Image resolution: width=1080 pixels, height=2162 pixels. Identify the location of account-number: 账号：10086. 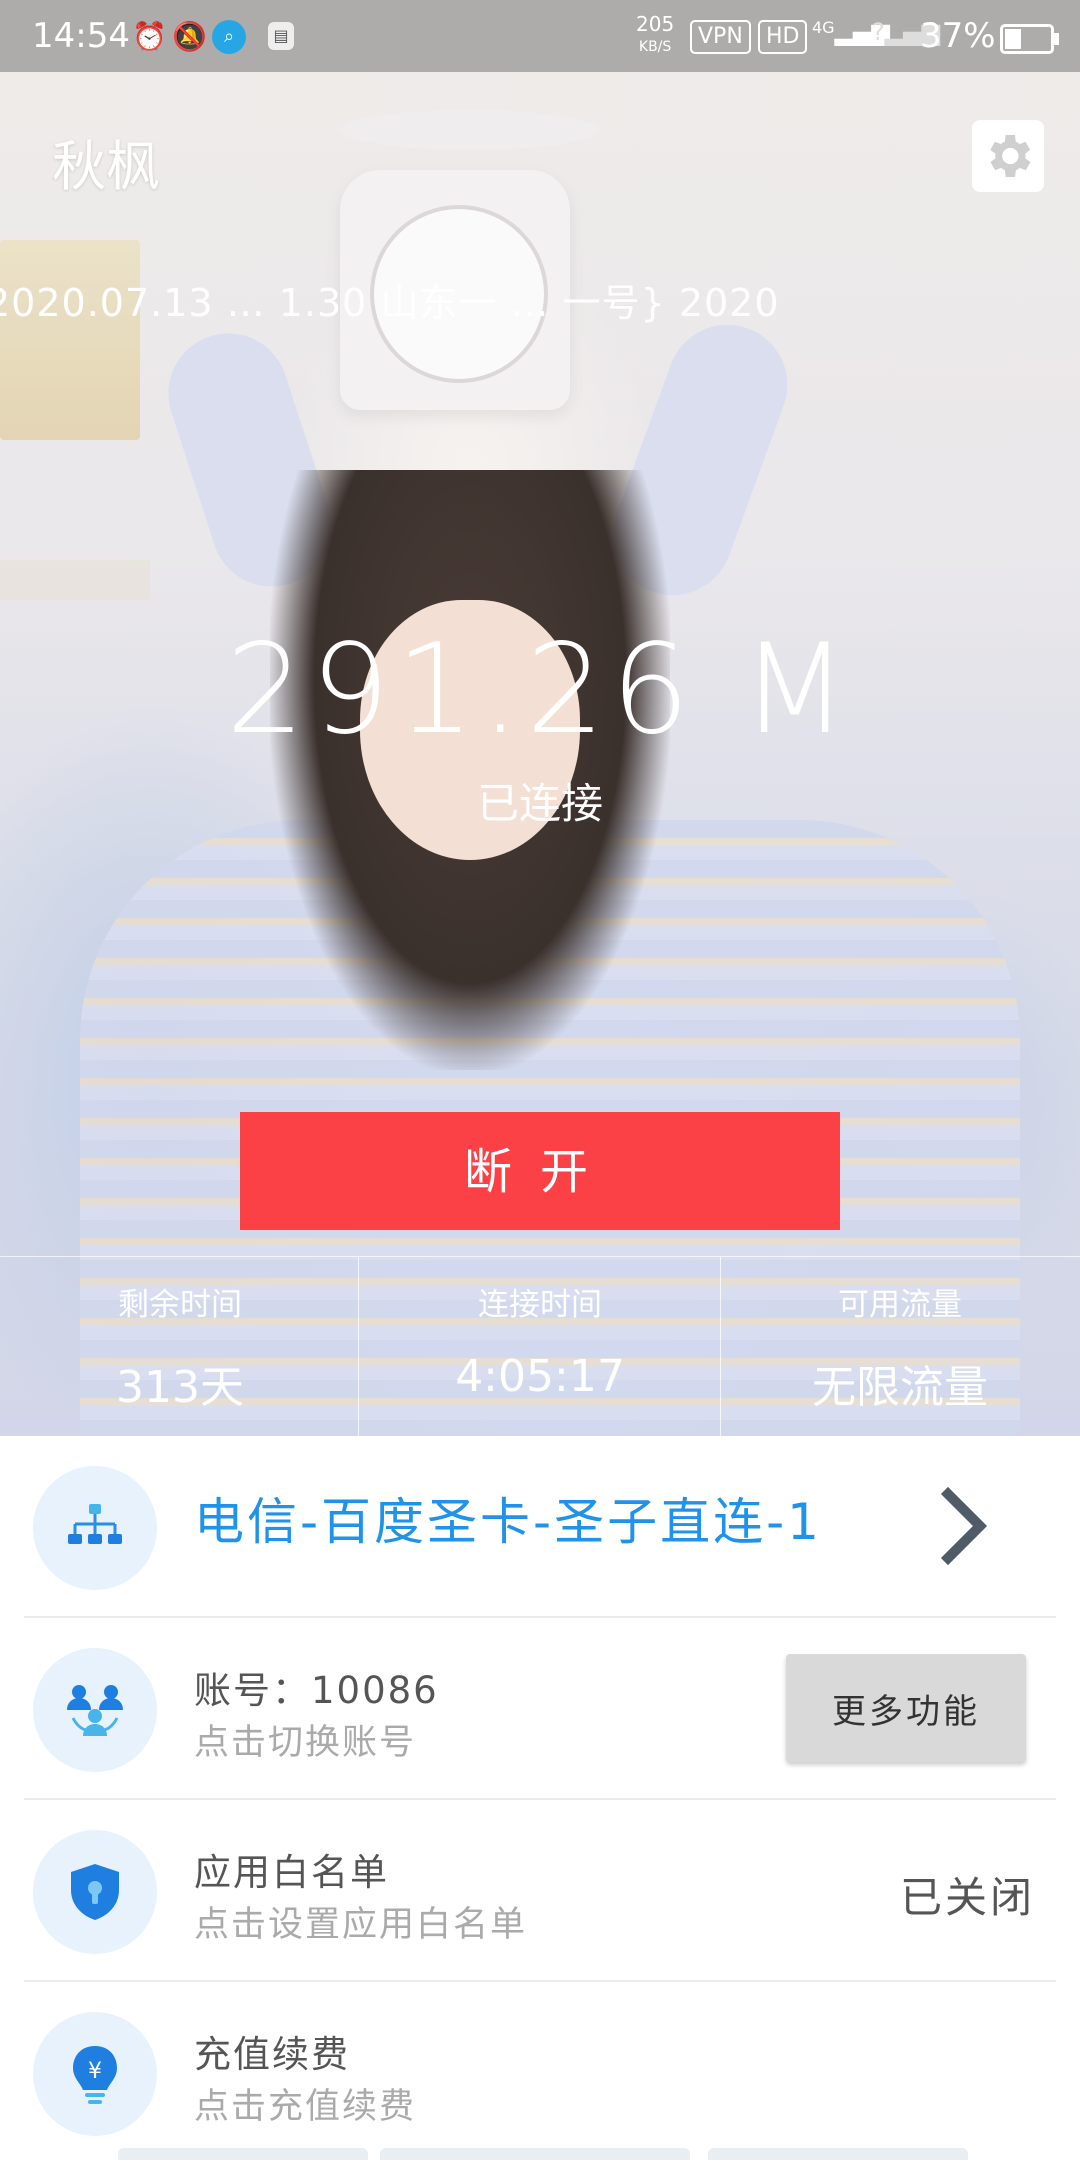
(316, 1690).